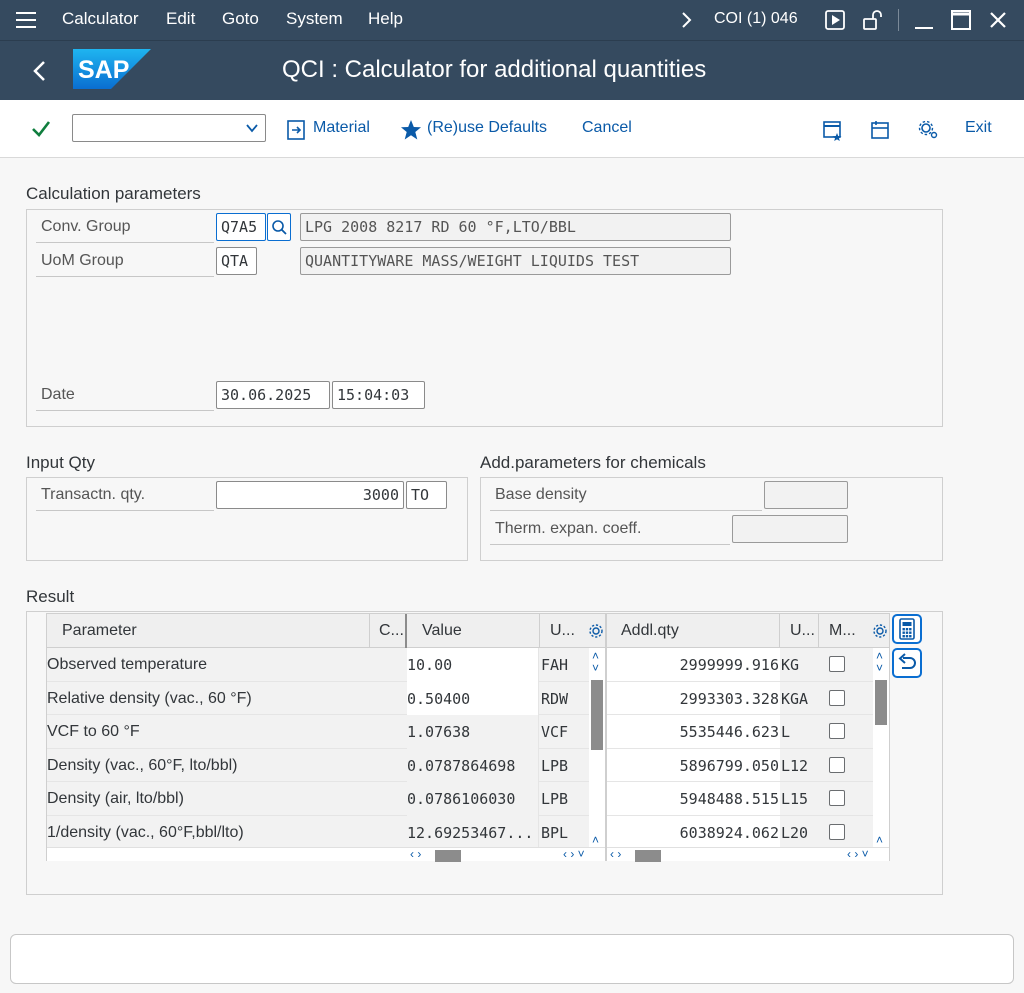  Describe the element at coordinates (961, 20) in the screenshot. I see `maximize-icon` at that location.